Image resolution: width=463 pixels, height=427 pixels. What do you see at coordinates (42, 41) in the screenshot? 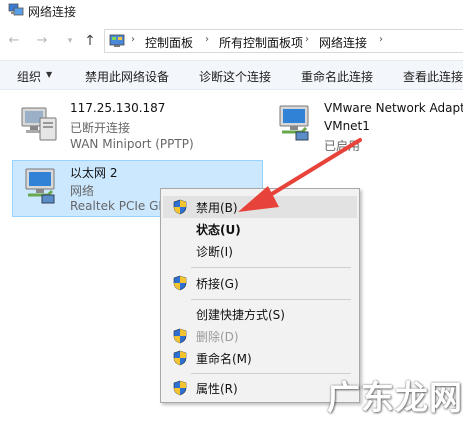
I see `forward-arrow-icon: →` at bounding box center [42, 41].